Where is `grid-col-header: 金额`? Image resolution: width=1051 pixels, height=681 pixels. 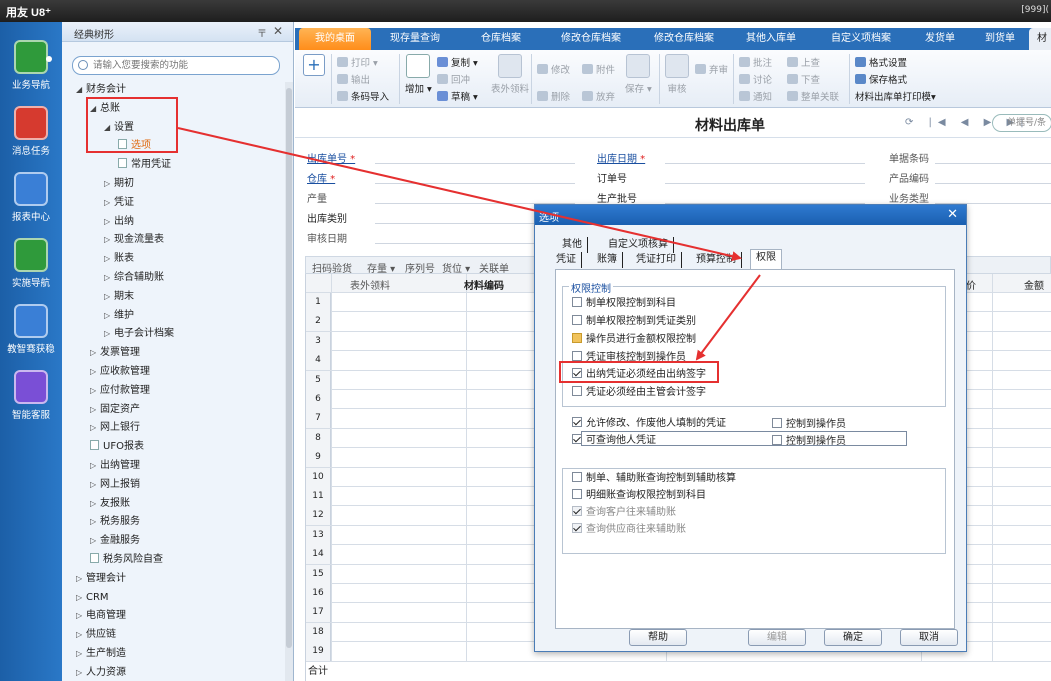 grid-col-header: 金额 is located at coordinates (1034, 284).